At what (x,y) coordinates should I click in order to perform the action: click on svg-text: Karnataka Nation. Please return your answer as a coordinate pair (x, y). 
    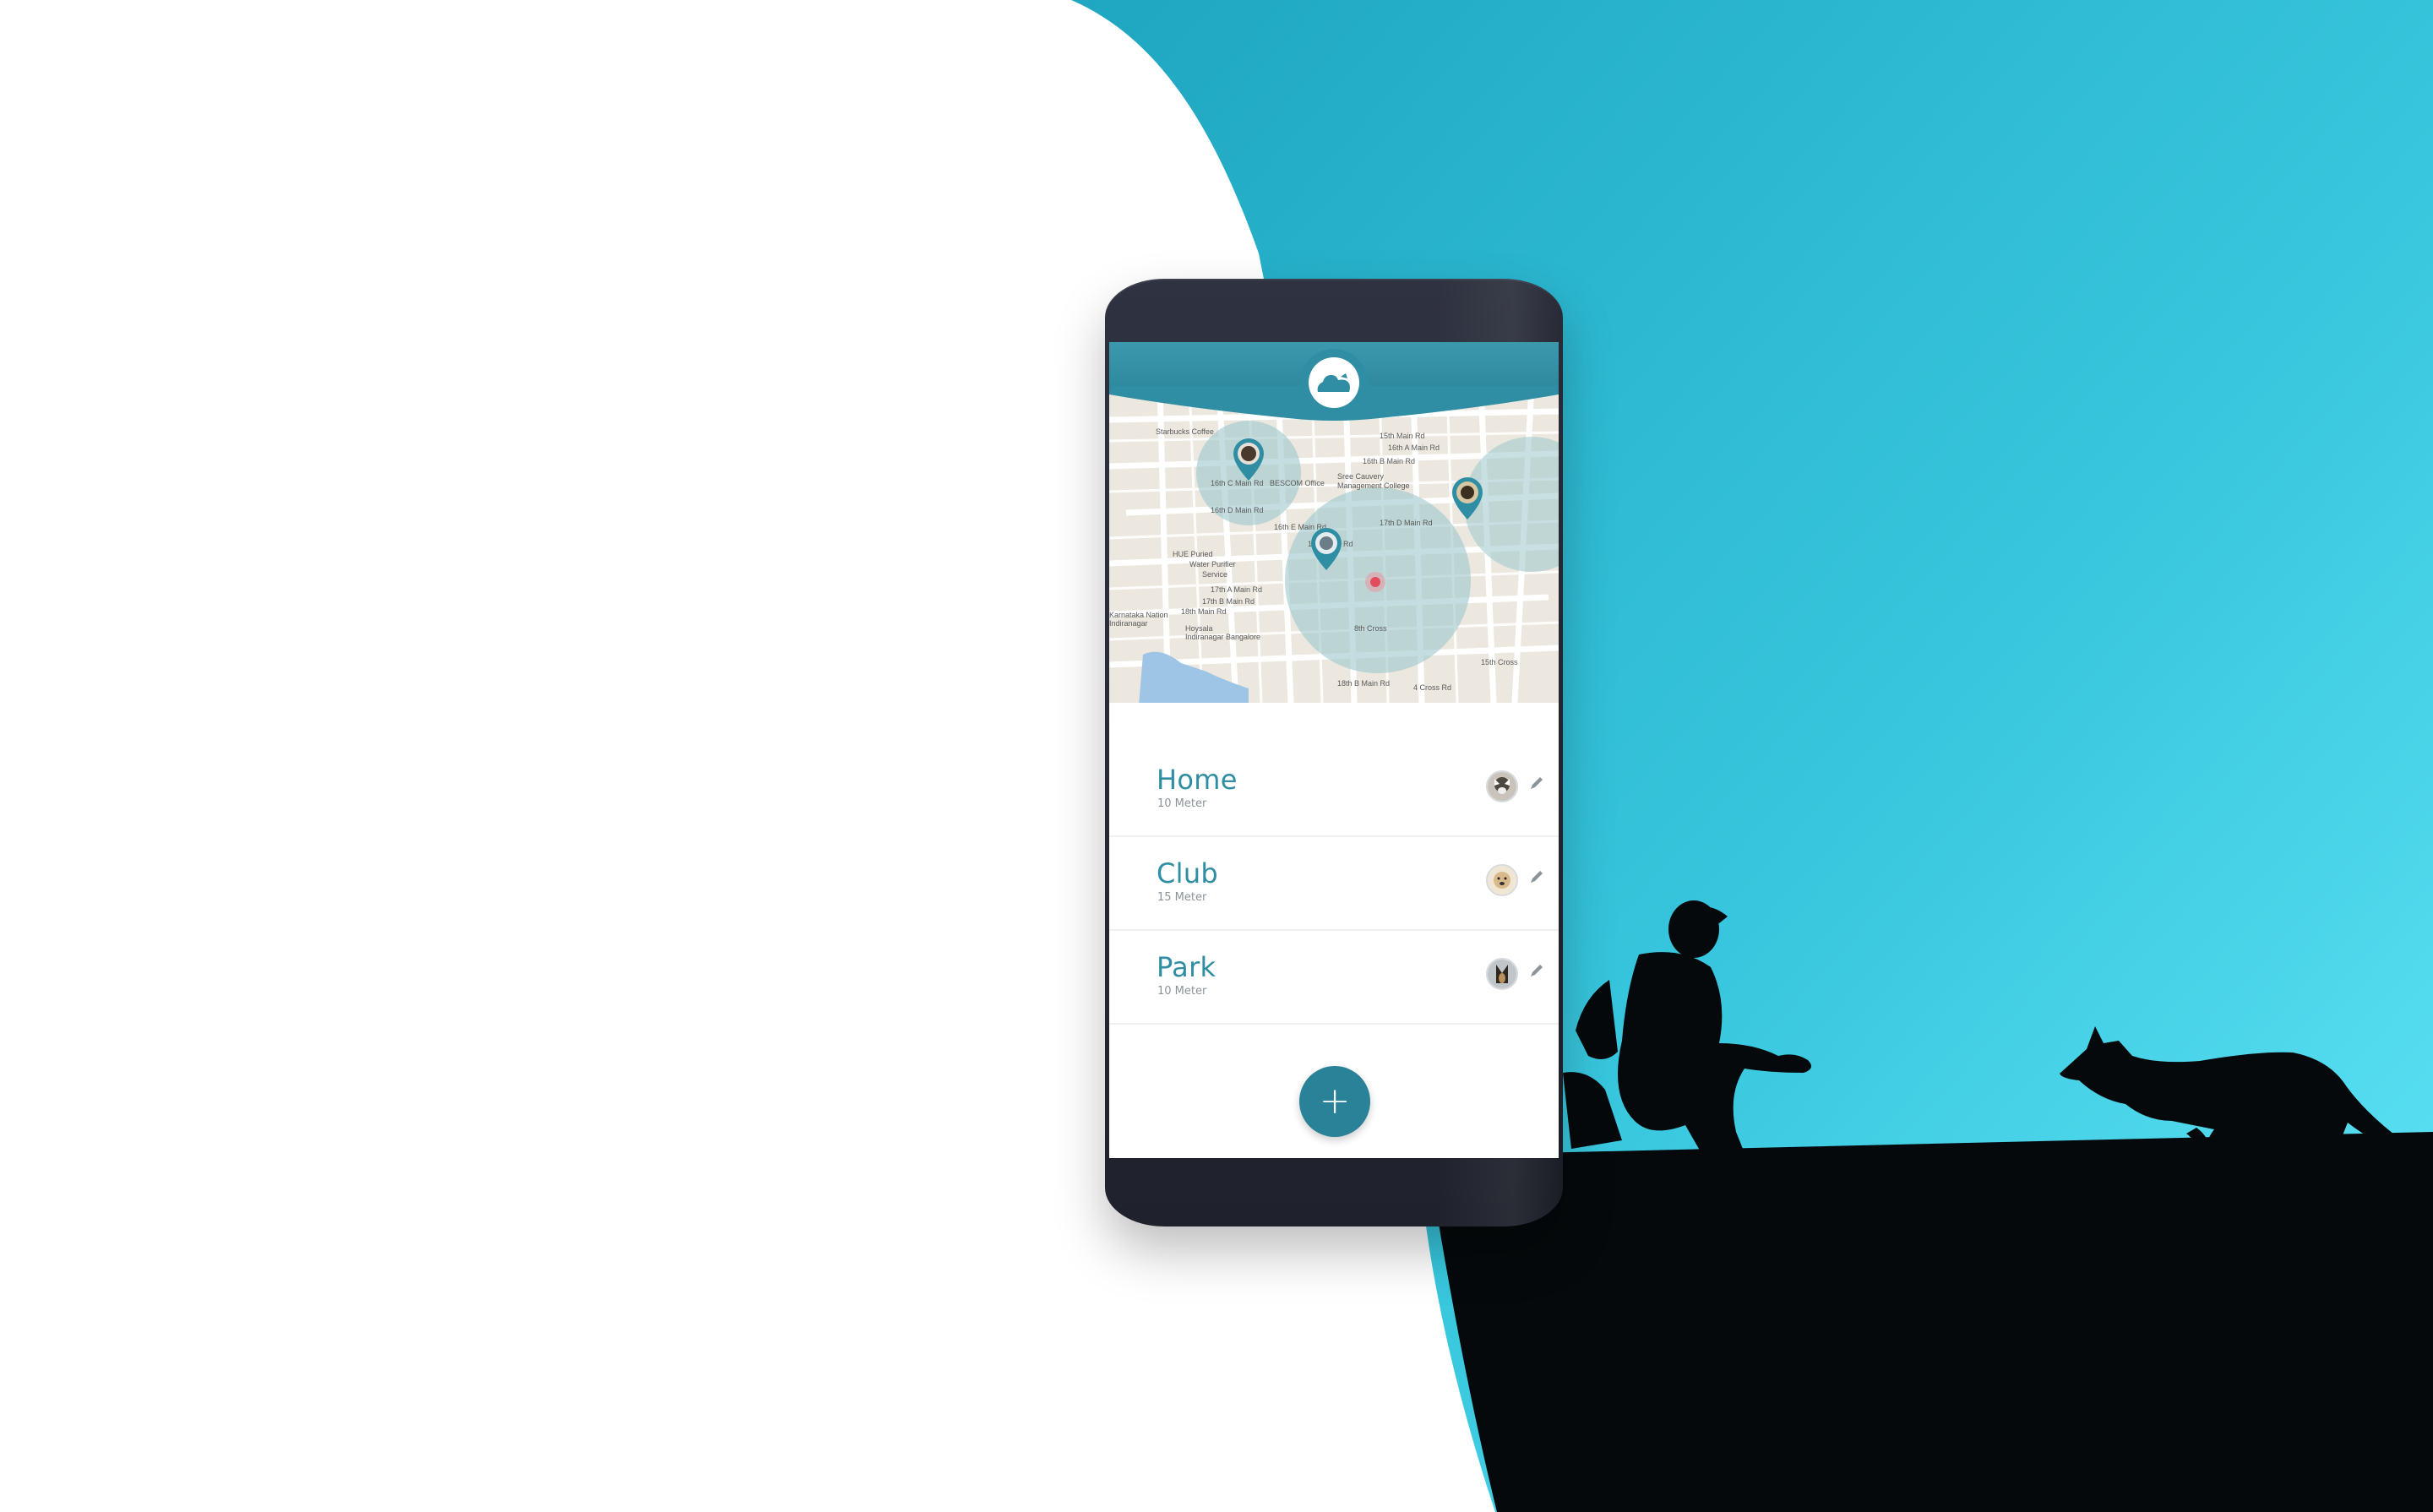
    Looking at the image, I should click on (1138, 615).